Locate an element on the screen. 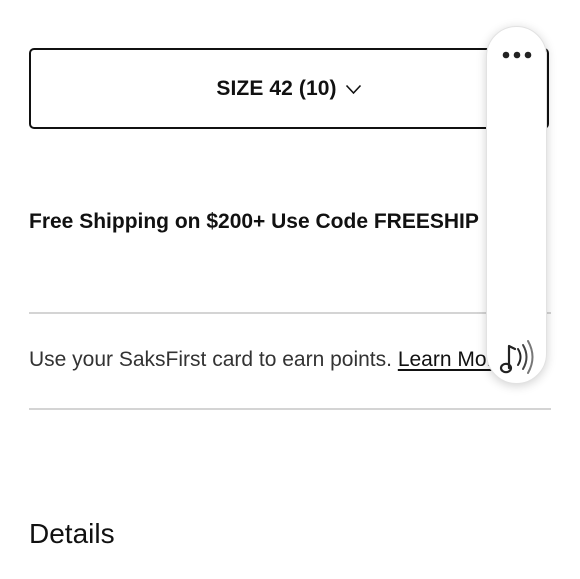 The height and width of the screenshot is (579, 580). details-heading: Details is located at coordinates (72, 533).